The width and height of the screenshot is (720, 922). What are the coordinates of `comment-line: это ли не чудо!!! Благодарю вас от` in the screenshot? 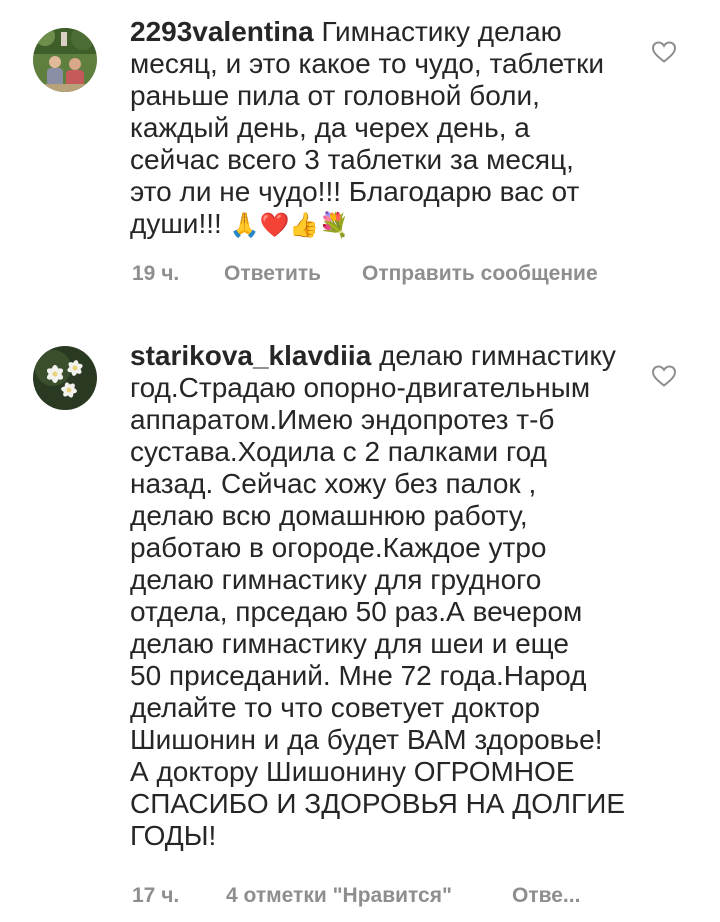 It's located at (355, 191).